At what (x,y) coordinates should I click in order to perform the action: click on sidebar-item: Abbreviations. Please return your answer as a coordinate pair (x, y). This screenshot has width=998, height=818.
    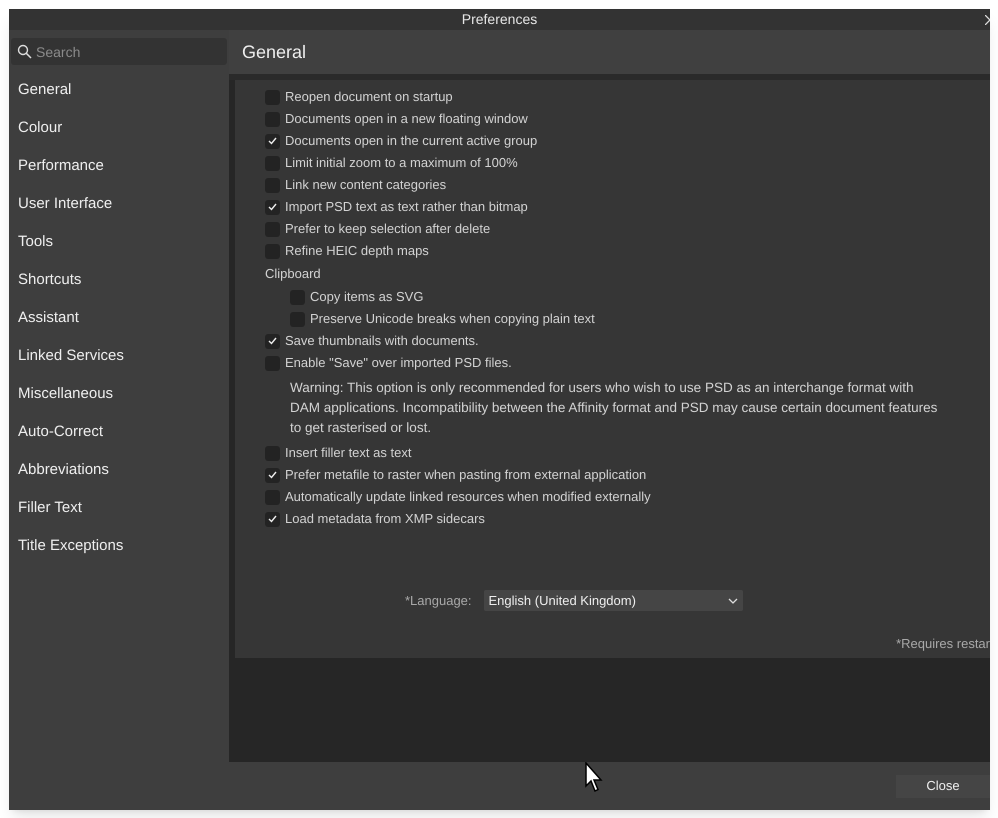
    Looking at the image, I should click on (63, 470).